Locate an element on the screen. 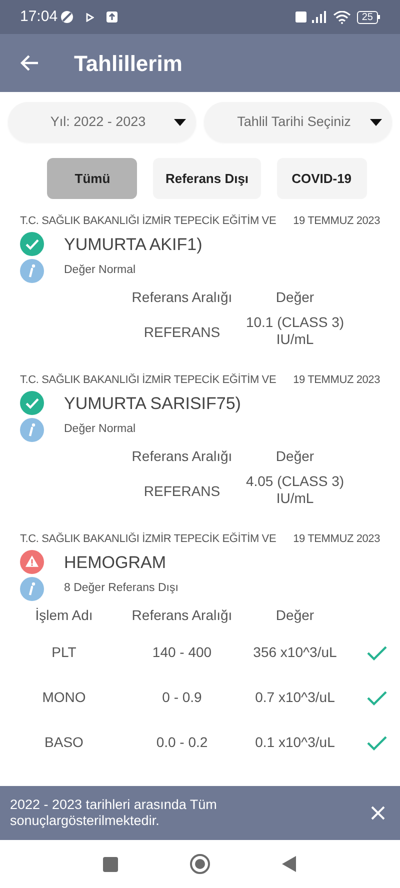 Image resolution: width=400 pixels, height=888 pixels. play-icon is located at coordinates (90, 17).